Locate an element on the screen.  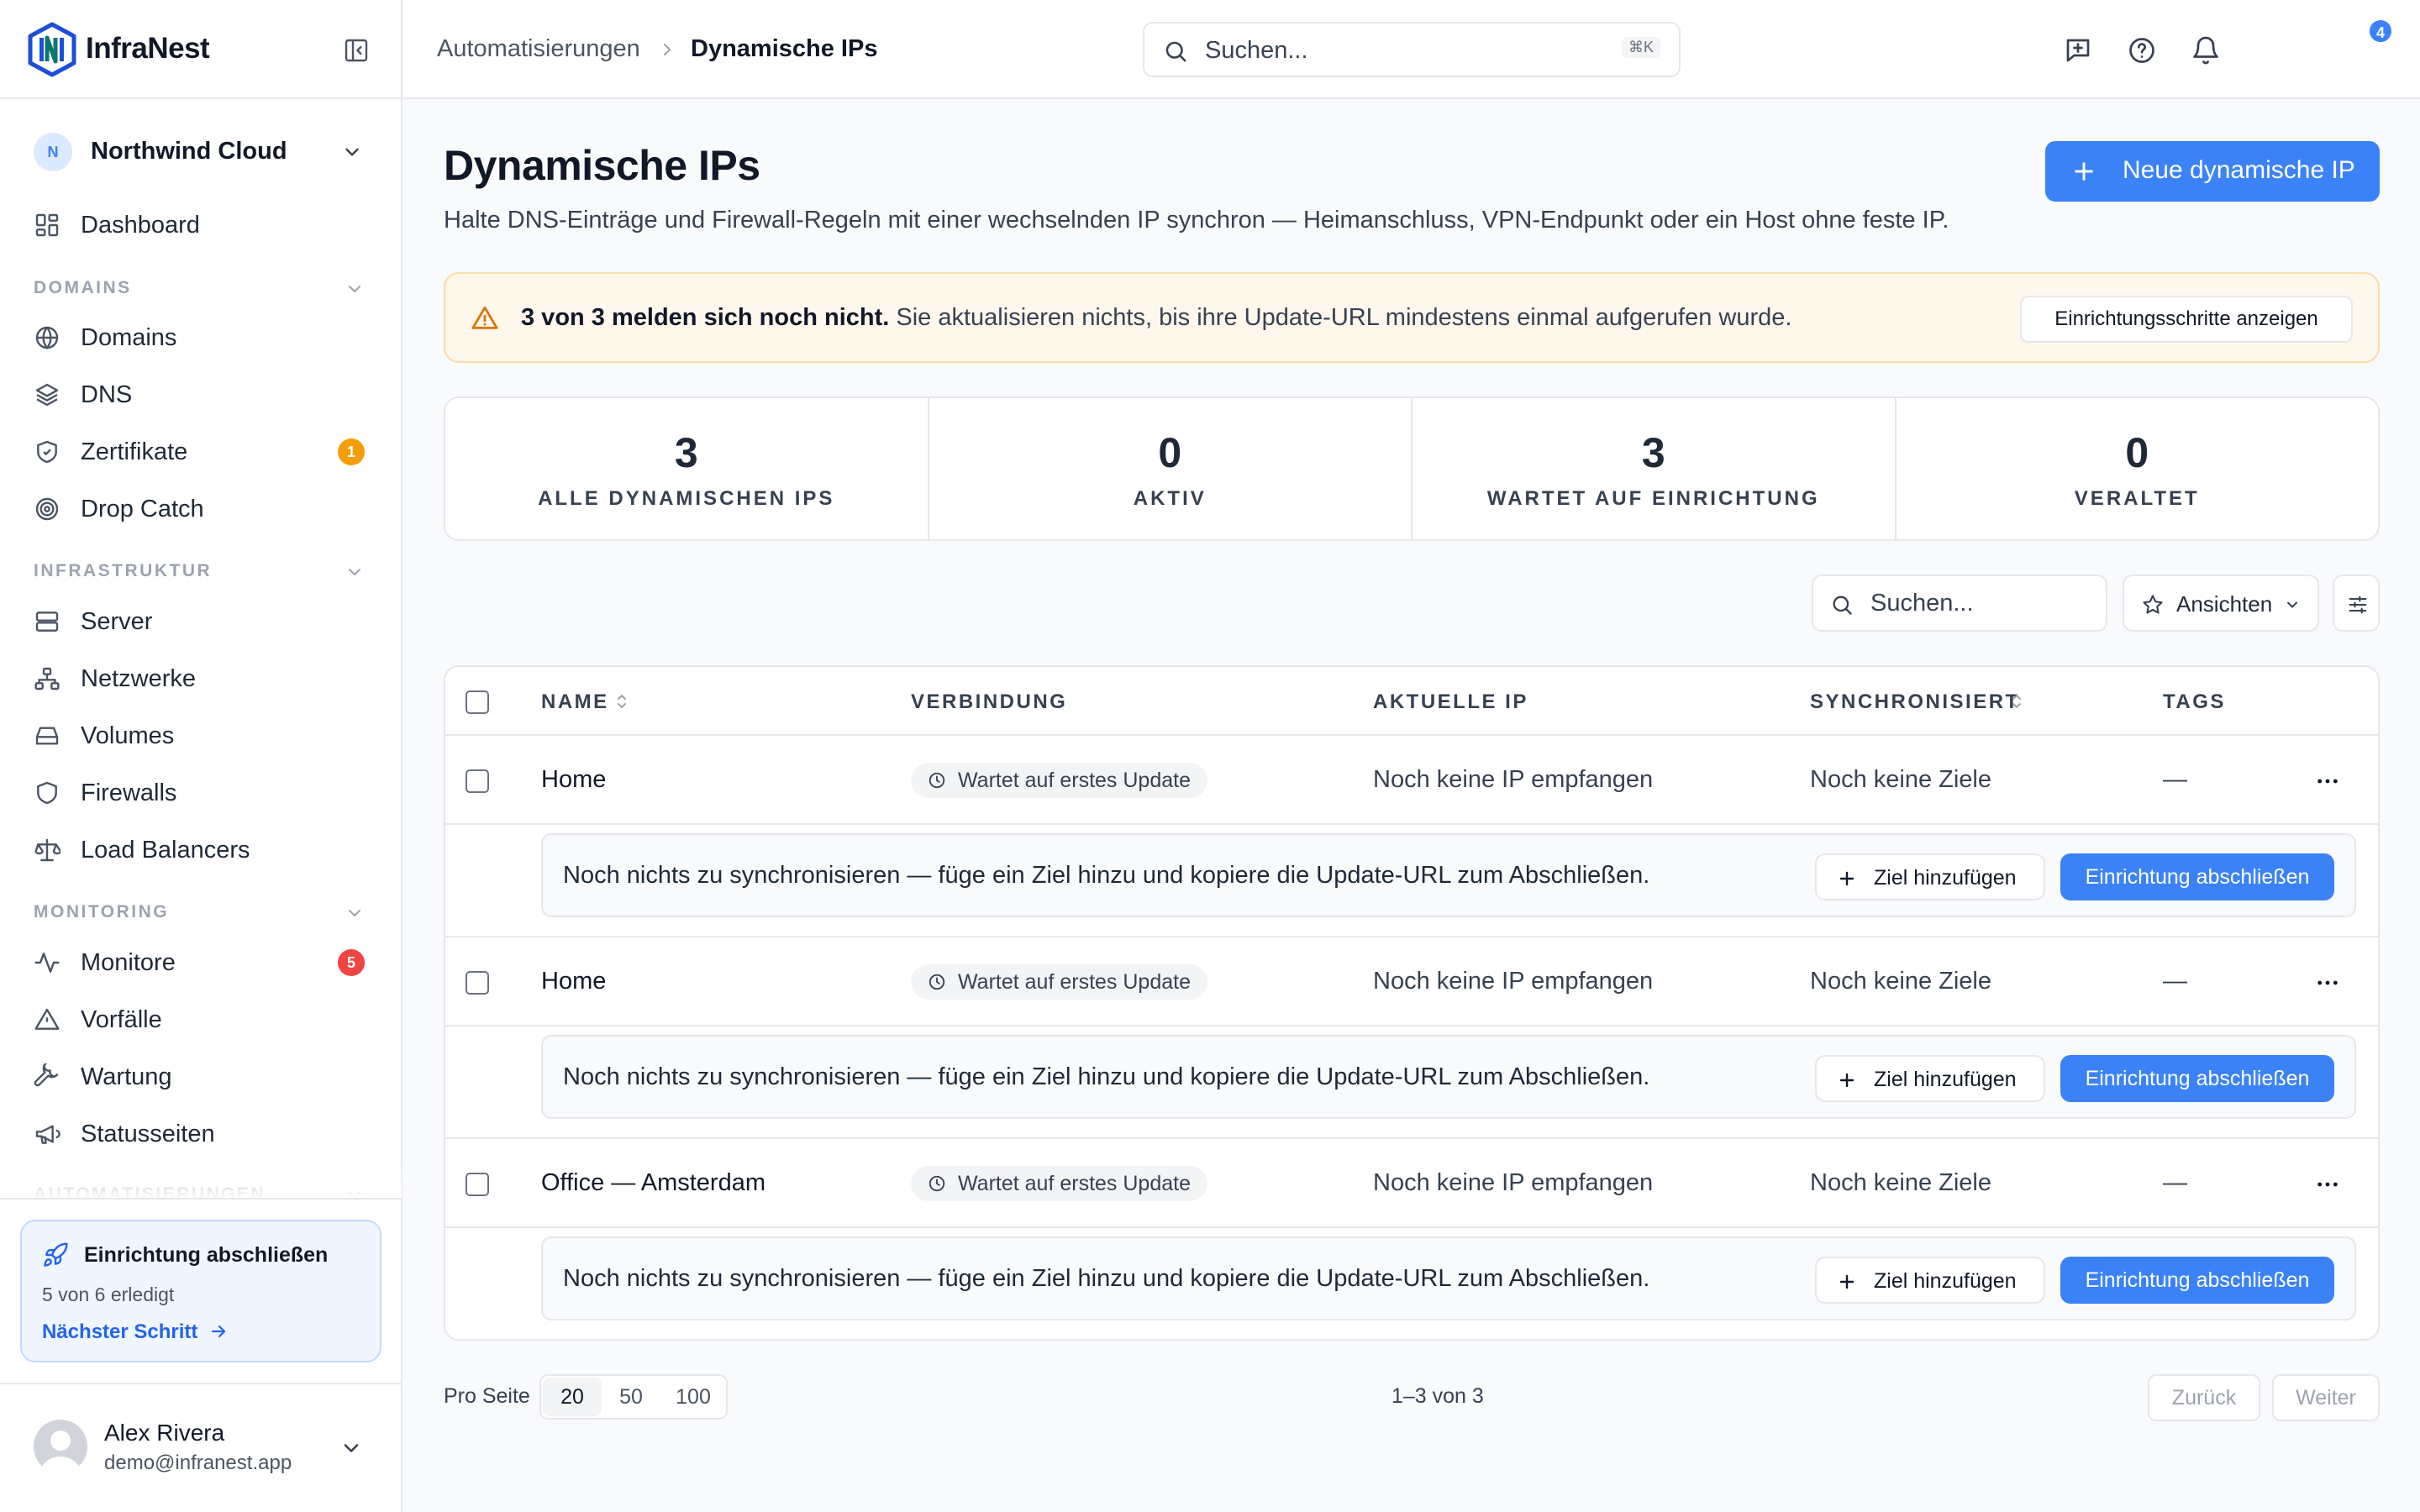
row-name: Office — Amsterdam is located at coordinates (653, 1183).